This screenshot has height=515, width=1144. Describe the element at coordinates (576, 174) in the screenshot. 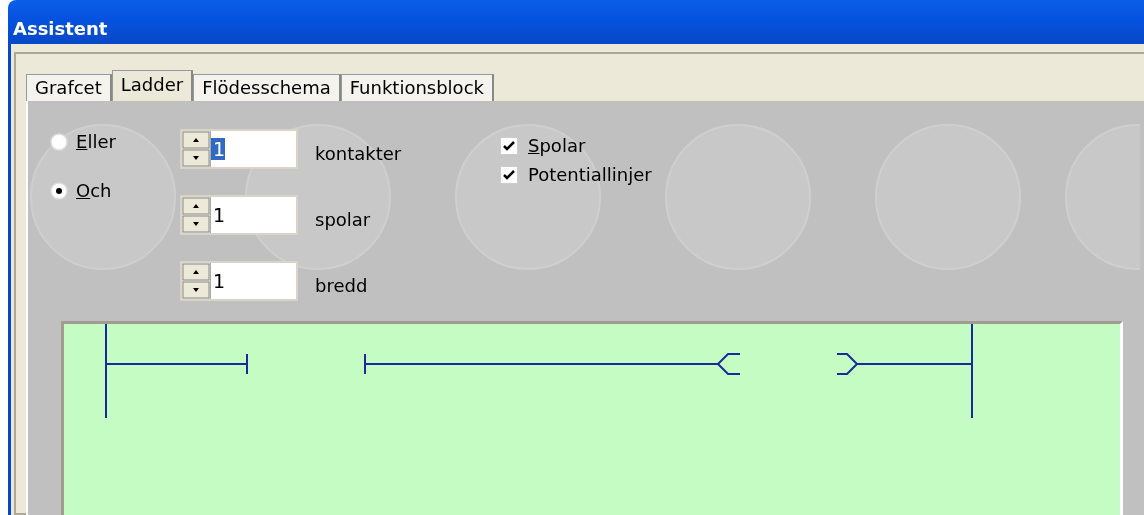

I see `checkbox-option: Potentiallinjer` at that location.